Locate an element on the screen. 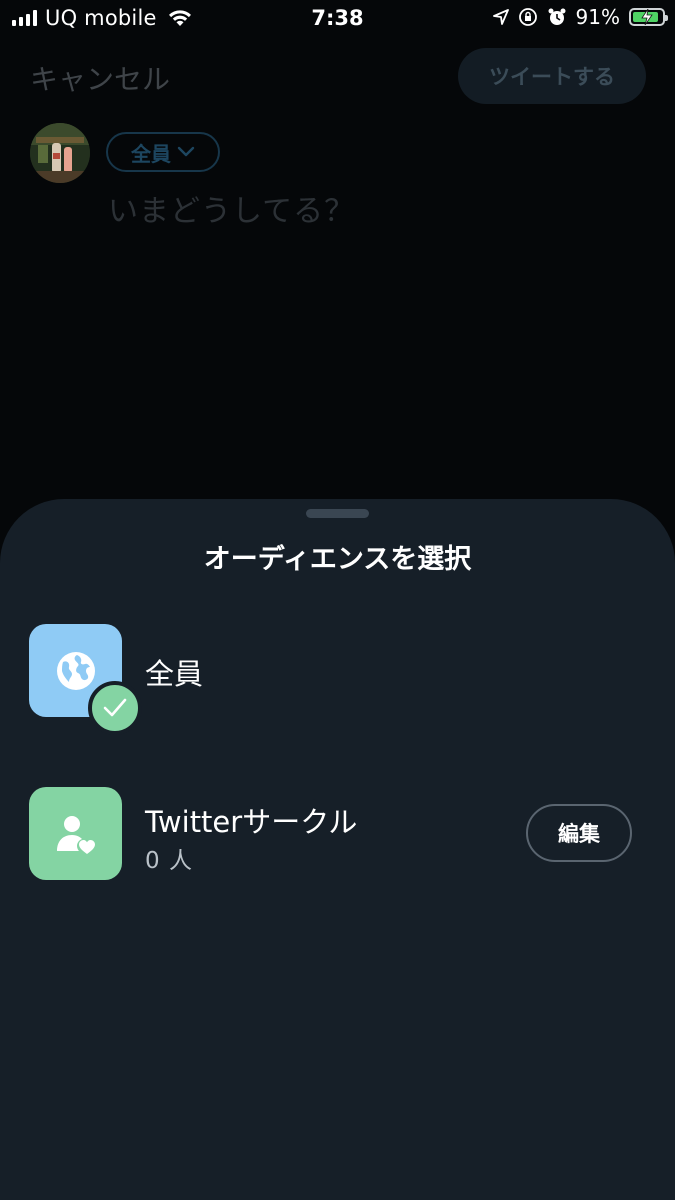  option-label: 全員 is located at coordinates (174, 674).